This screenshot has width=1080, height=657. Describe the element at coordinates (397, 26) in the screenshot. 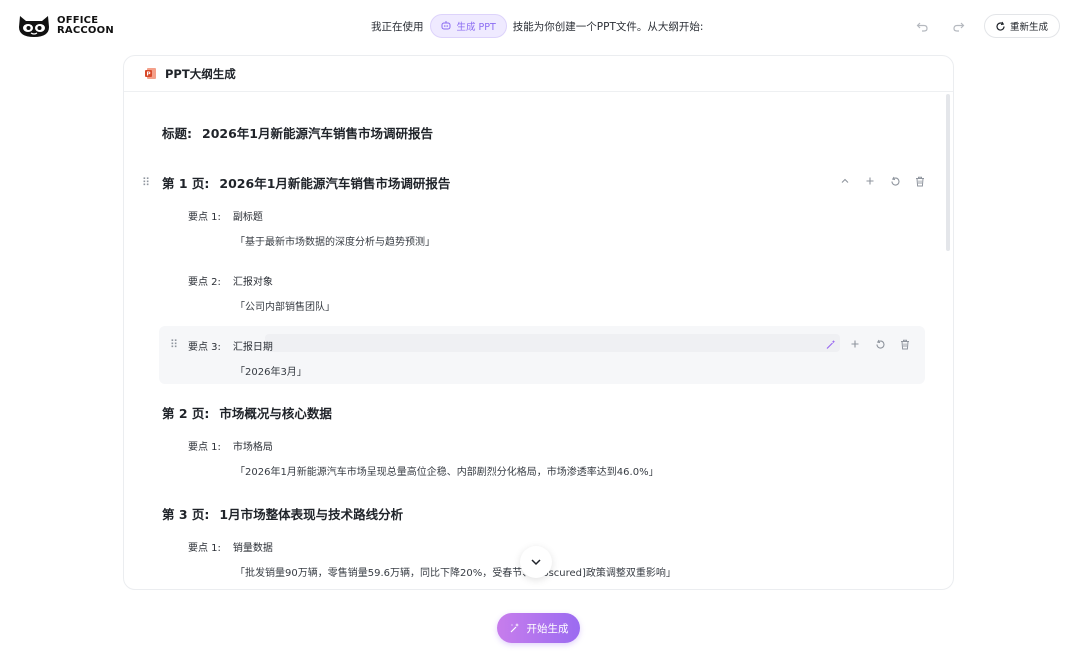

I see `status-prefix: 我正在使用` at that location.